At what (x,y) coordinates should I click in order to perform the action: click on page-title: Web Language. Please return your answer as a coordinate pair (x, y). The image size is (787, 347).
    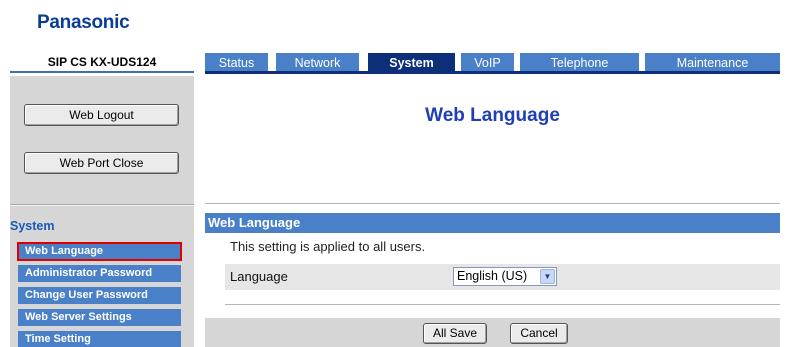
    Looking at the image, I should click on (492, 115).